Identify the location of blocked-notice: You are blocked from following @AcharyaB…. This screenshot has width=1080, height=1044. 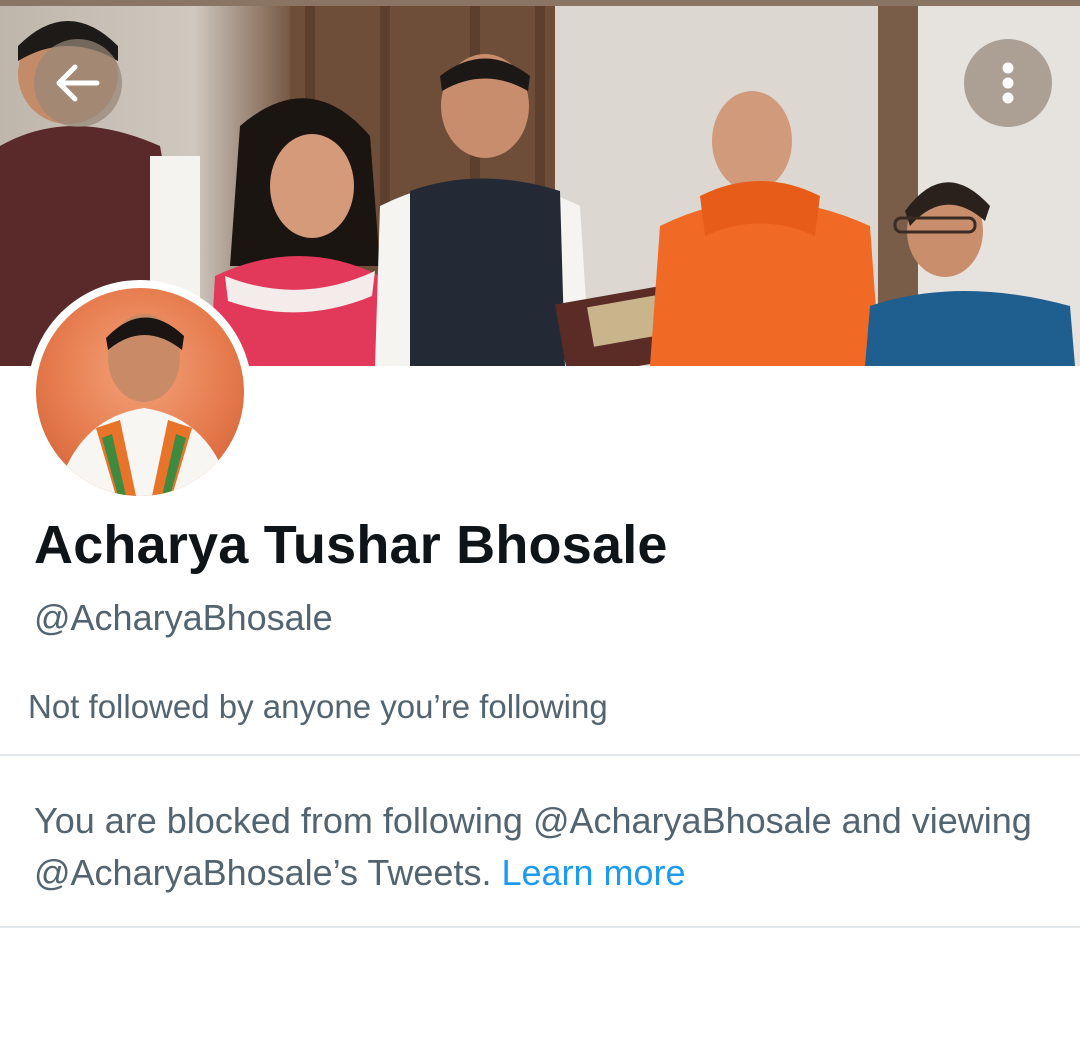
(534, 847).